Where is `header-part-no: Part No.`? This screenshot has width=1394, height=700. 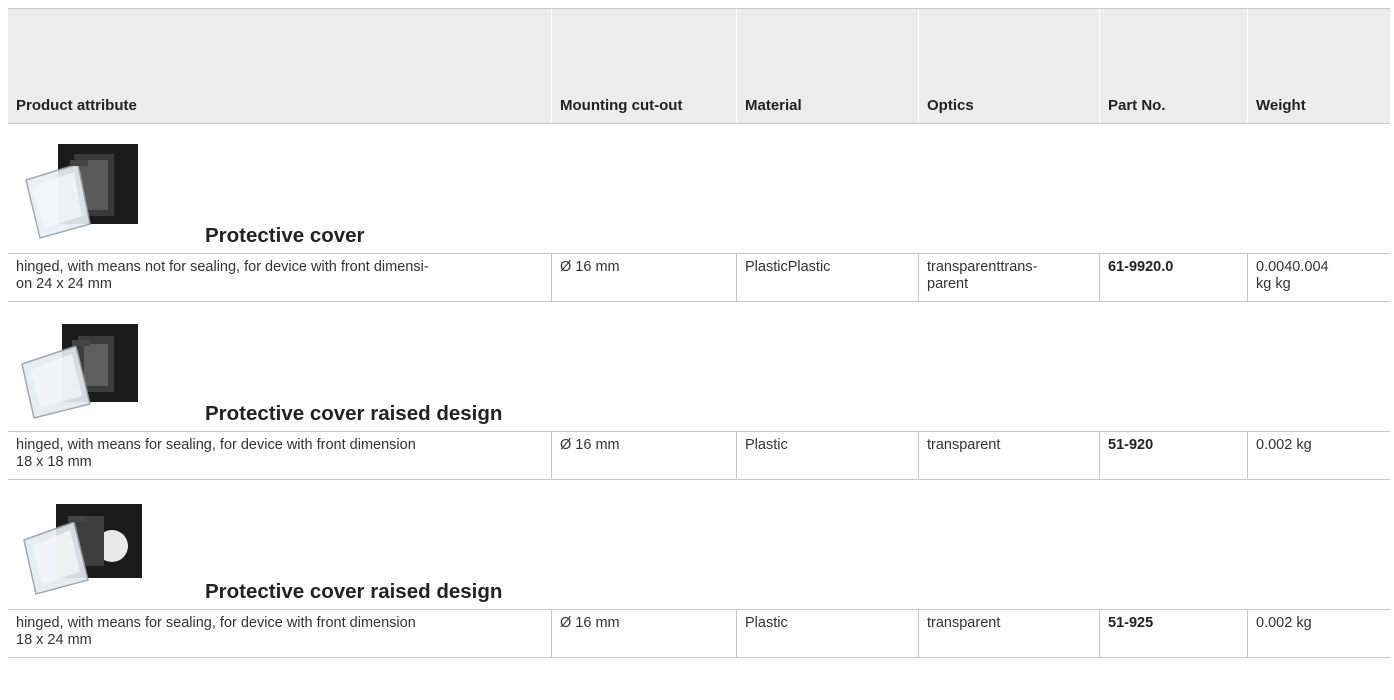
header-part-no: Part No. is located at coordinates (1173, 66).